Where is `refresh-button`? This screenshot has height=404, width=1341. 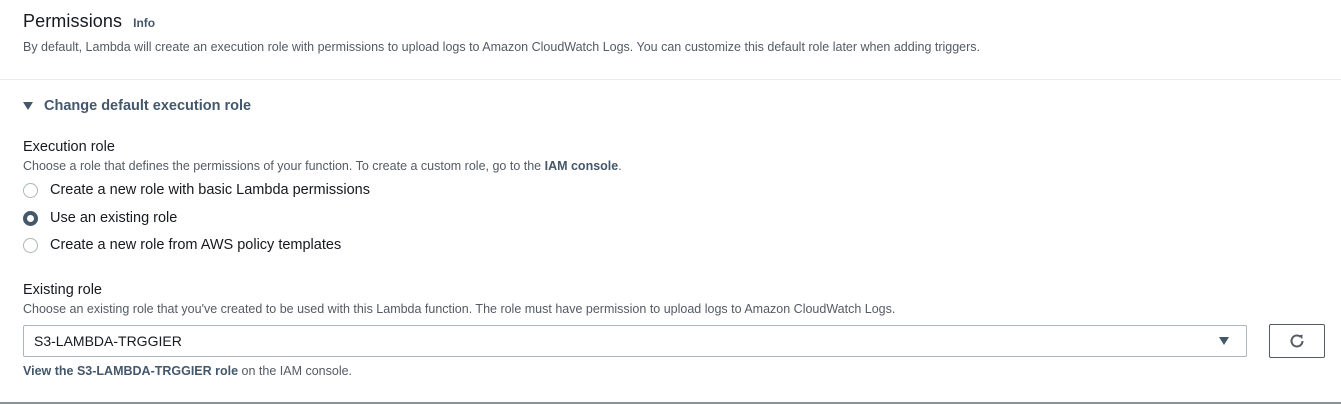
refresh-button is located at coordinates (1297, 341).